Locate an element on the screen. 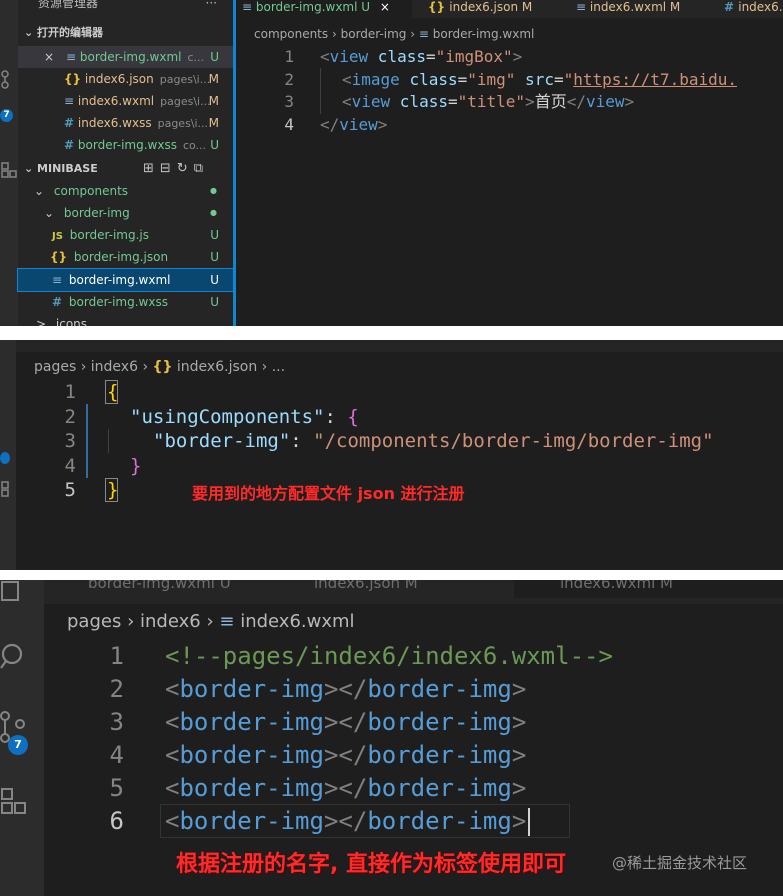 The image size is (783, 896). tab-border-img-wxml: ≡ border-img.wxml U × is located at coordinates (324, 9).